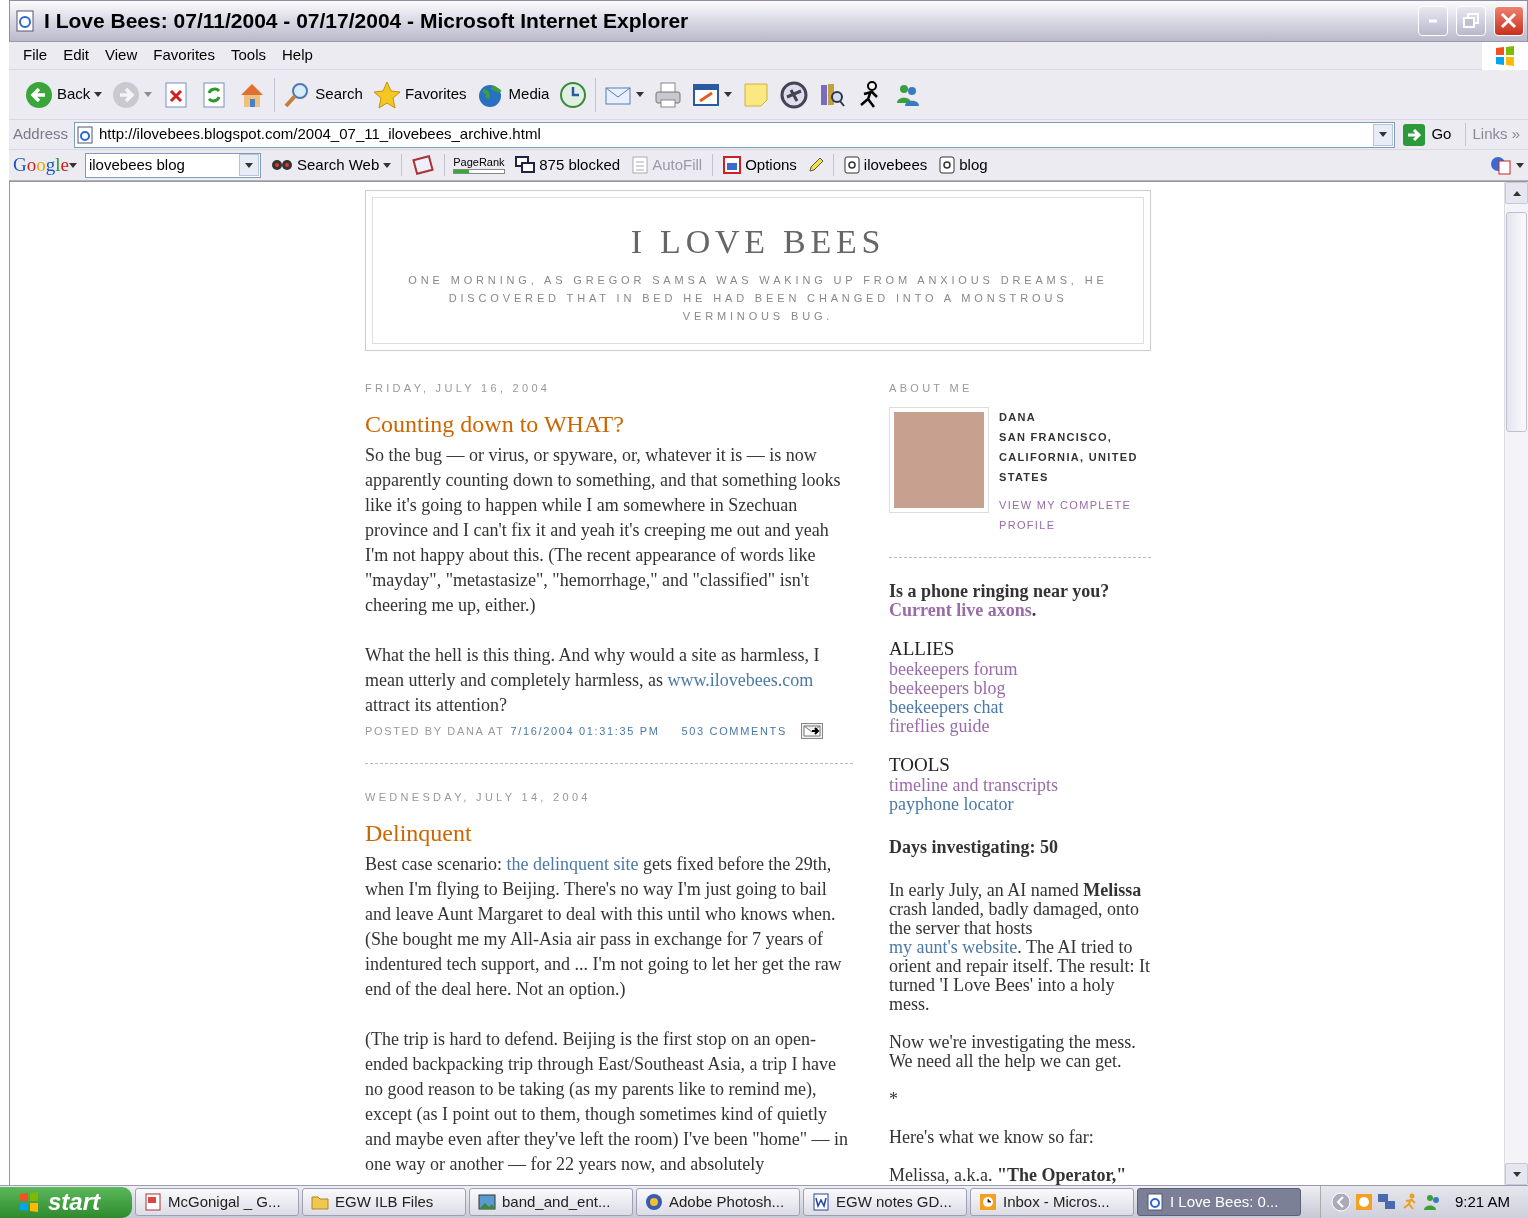 This screenshot has width=1528, height=1218. Describe the element at coordinates (568, 165) in the screenshot. I see `popup-blocker-button: 875 blocked` at that location.